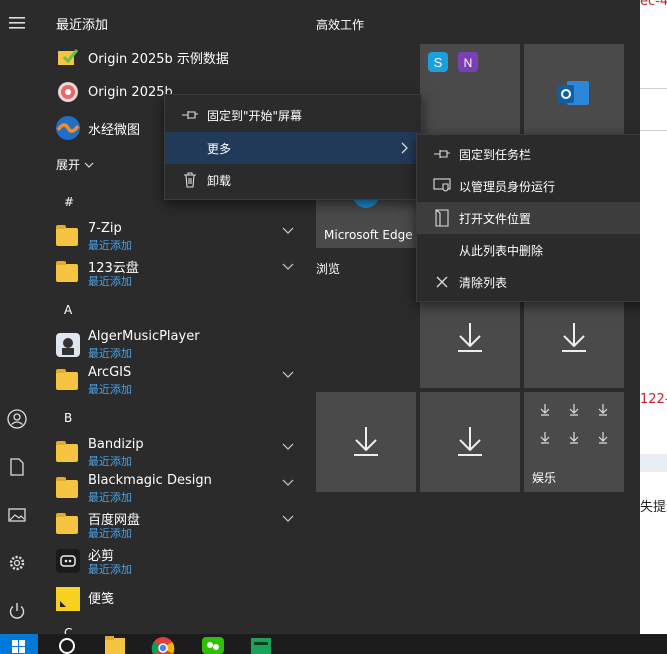  What do you see at coordinates (176, 599) in the screenshot?
I see `app-sticky-notes: 便笺` at bounding box center [176, 599].